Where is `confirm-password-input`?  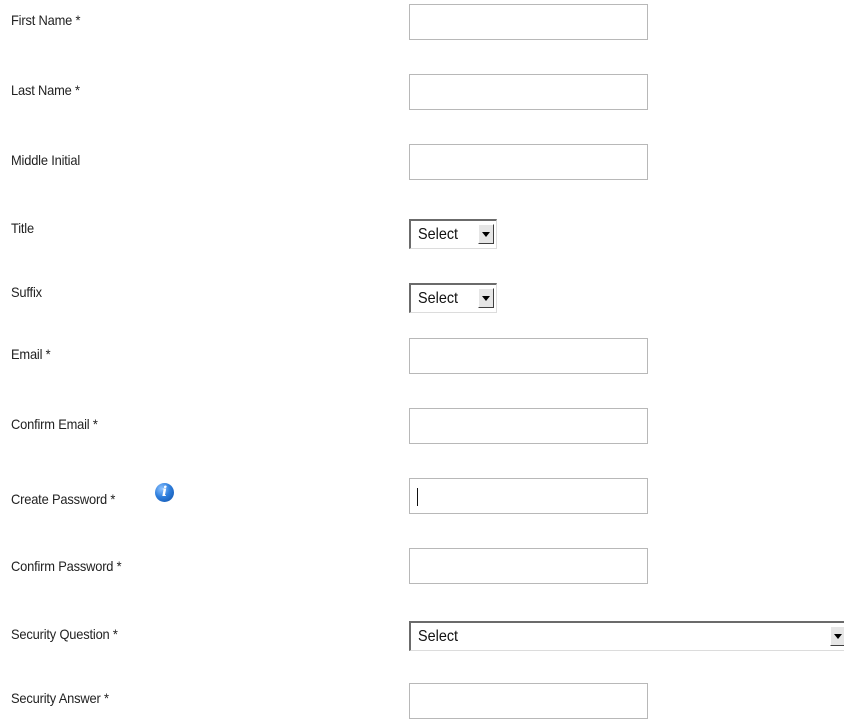
confirm-password-input is located at coordinates (528, 566).